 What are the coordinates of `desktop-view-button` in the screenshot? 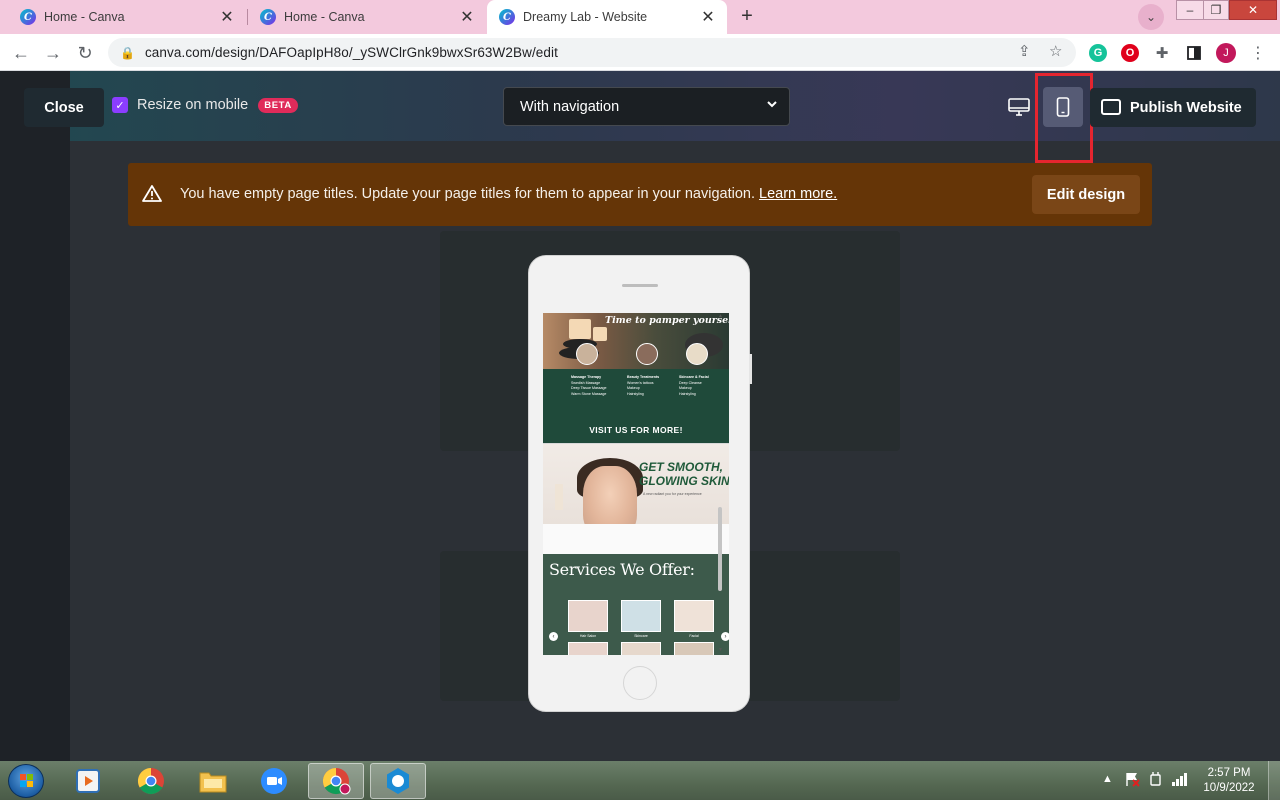 It's located at (1019, 107).